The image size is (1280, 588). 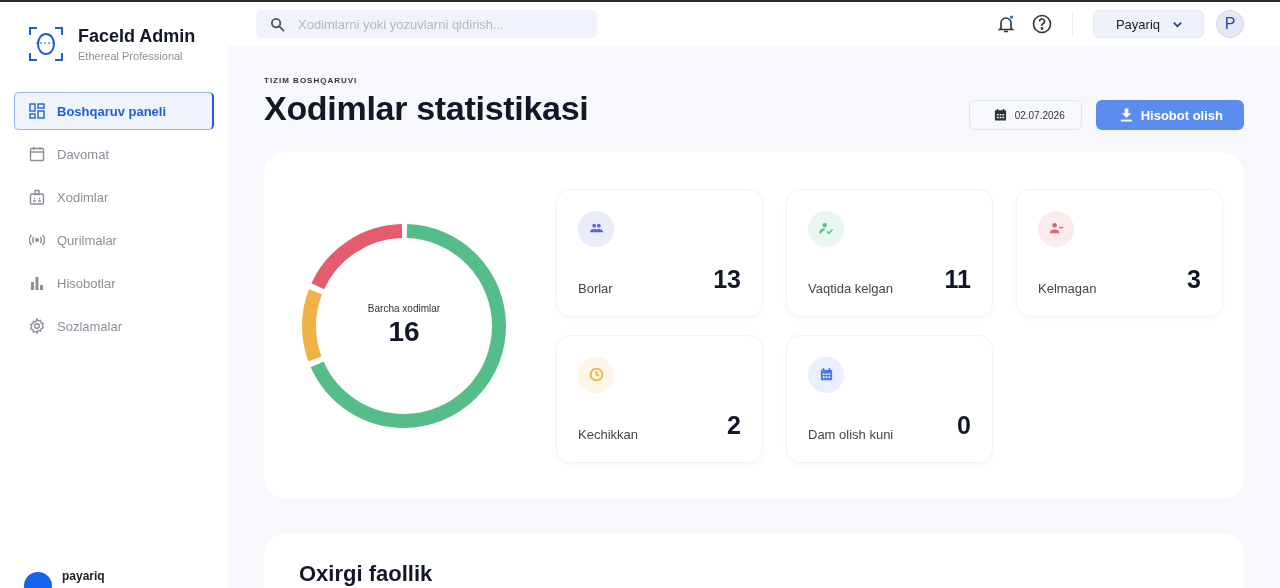 I want to click on brand-subtitle: Ethereal Professional, so click(x=131, y=56).